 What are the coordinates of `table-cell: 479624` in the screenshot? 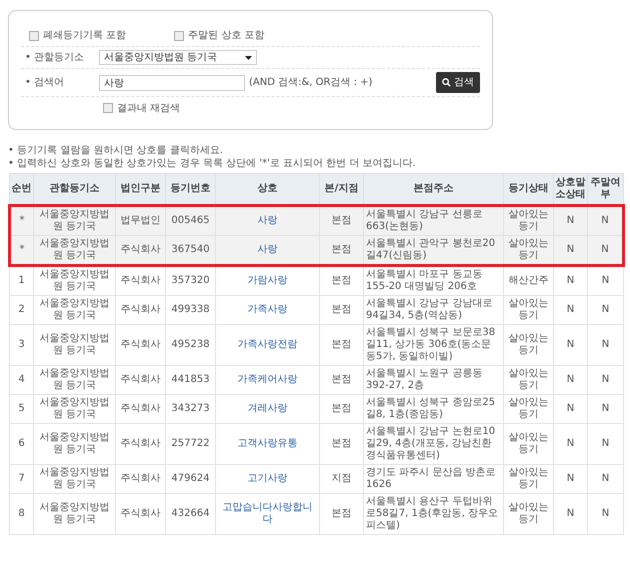 It's located at (191, 479).